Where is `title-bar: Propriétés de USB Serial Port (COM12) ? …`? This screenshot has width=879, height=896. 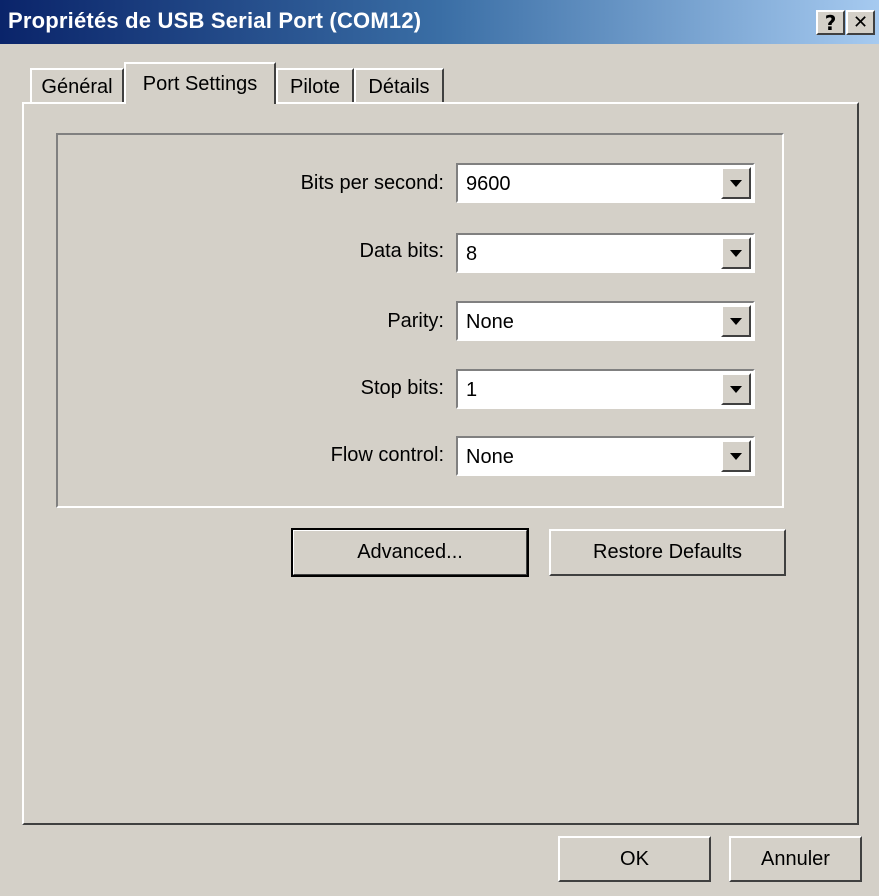 title-bar: Propriétés de USB Serial Port (COM12) ? … is located at coordinates (439, 22).